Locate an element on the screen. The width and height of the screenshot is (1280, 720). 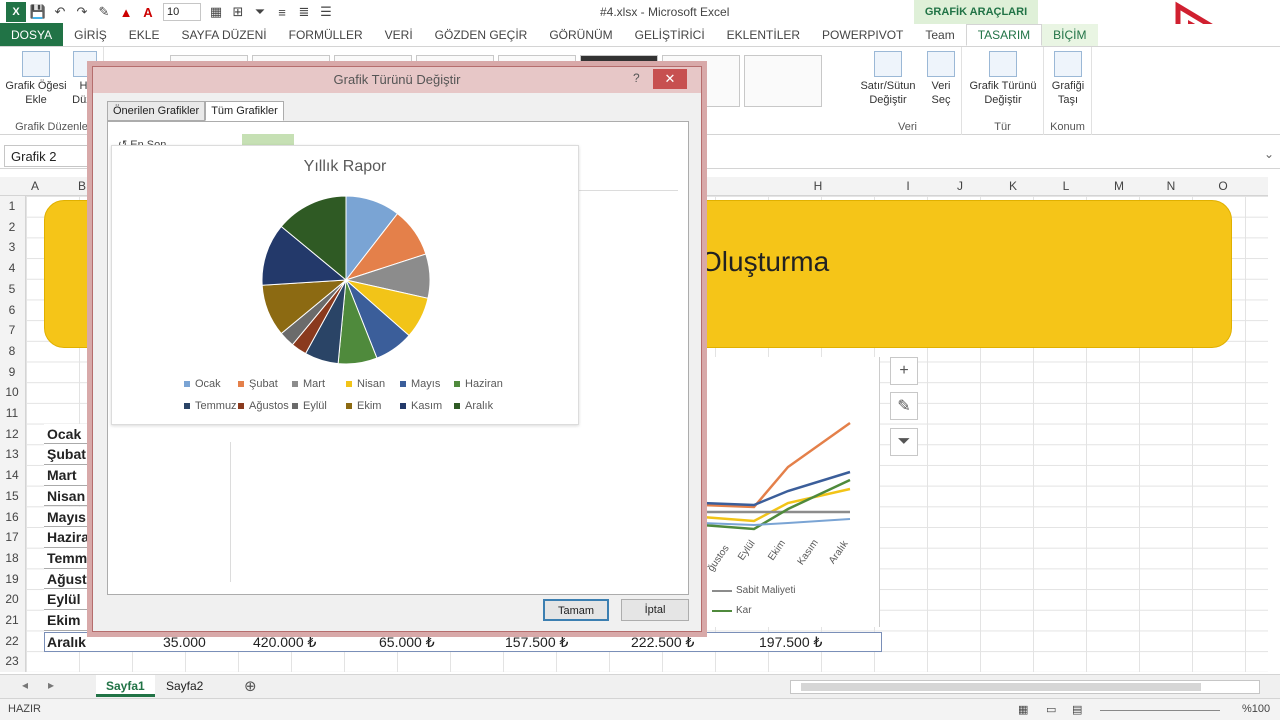
chart-styles-button: ✎ is located at coordinates (904, 406).